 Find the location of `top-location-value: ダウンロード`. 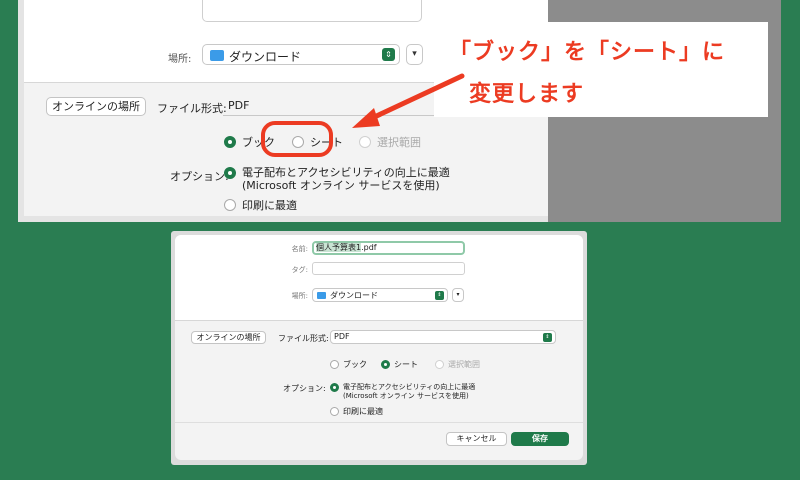

top-location-value: ダウンロード is located at coordinates (265, 57).